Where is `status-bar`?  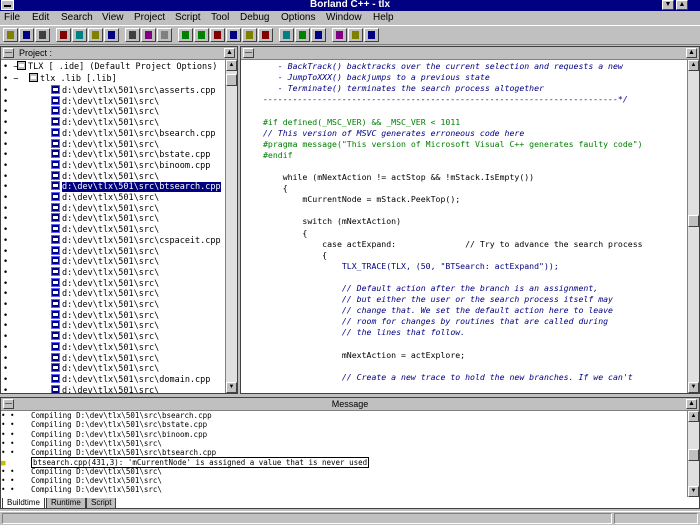
status-bar is located at coordinates (350, 518).